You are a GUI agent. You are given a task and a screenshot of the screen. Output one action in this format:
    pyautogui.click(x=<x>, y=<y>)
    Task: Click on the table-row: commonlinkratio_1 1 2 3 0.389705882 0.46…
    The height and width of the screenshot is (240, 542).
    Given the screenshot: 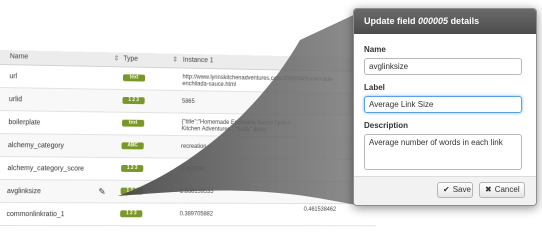 What is the action you would take?
    pyautogui.click(x=189, y=215)
    